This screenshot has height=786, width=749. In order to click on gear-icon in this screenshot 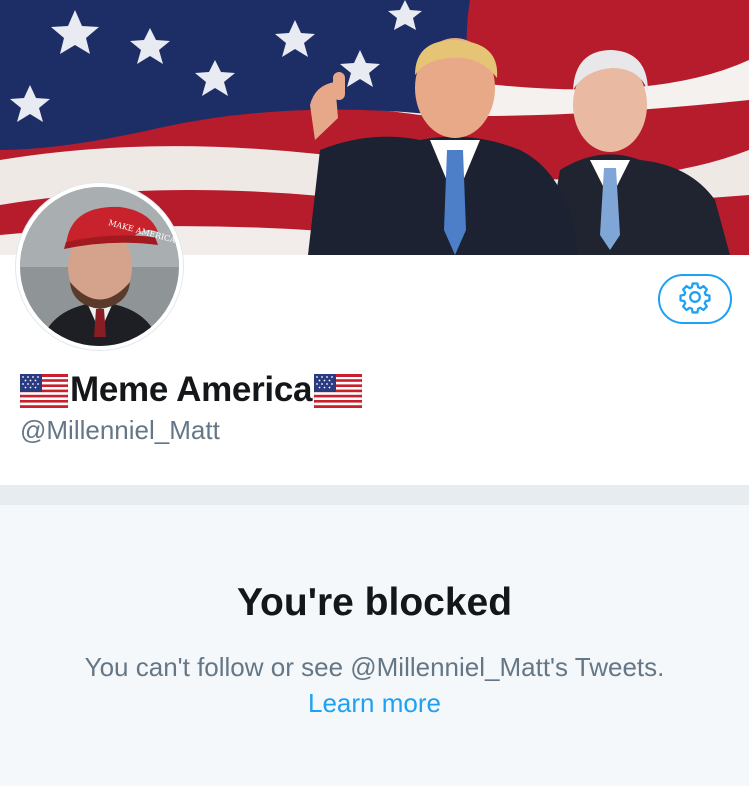, I will do `click(695, 299)`.